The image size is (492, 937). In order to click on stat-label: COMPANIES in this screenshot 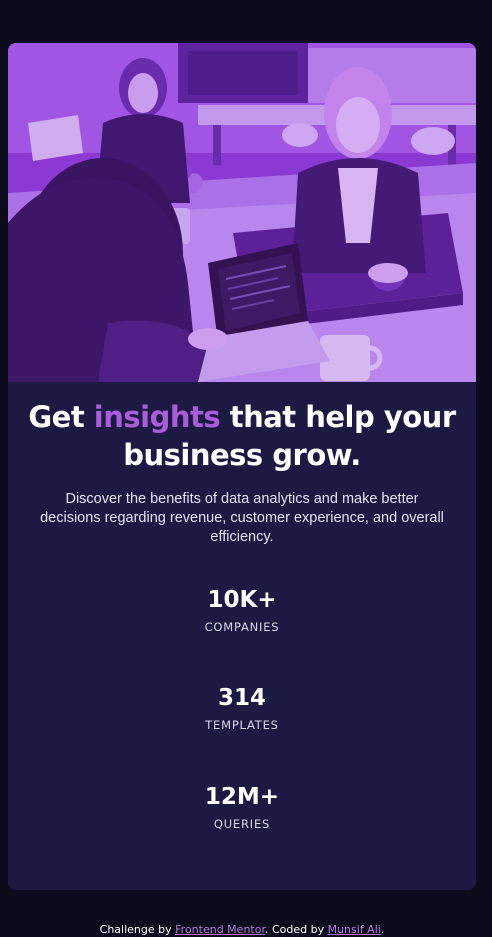, I will do `click(242, 627)`.